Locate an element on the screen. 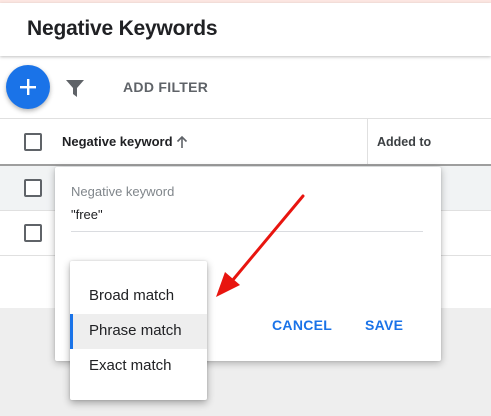  filter-funnel-icon is located at coordinates (75, 88).